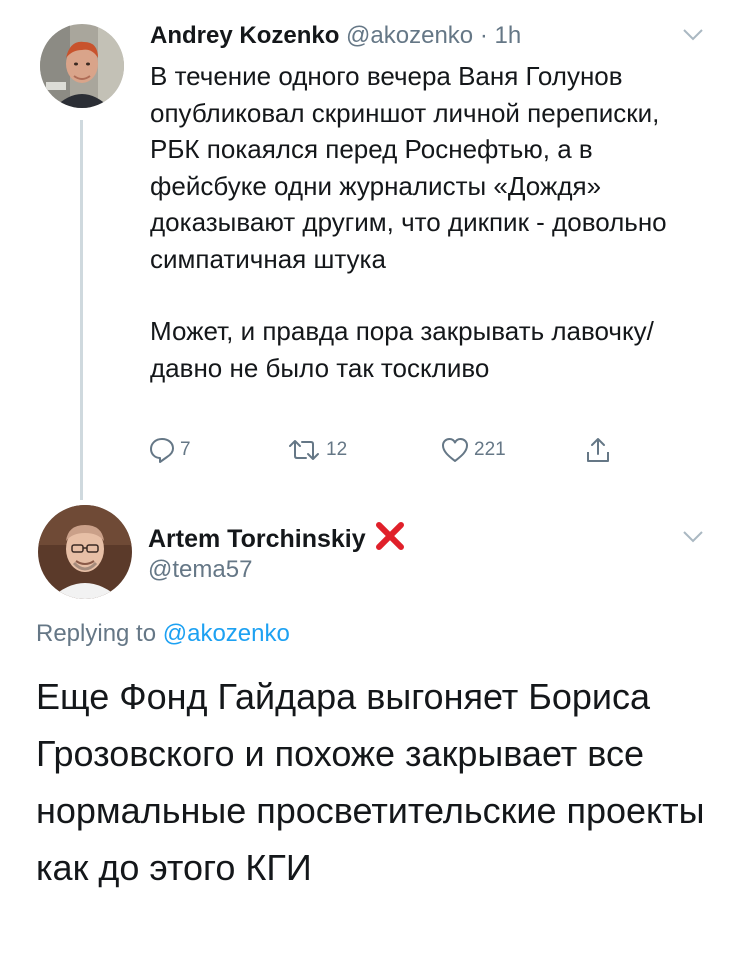 The width and height of the screenshot is (739, 960). I want to click on avatar-andrey-kozenko, so click(82, 66).